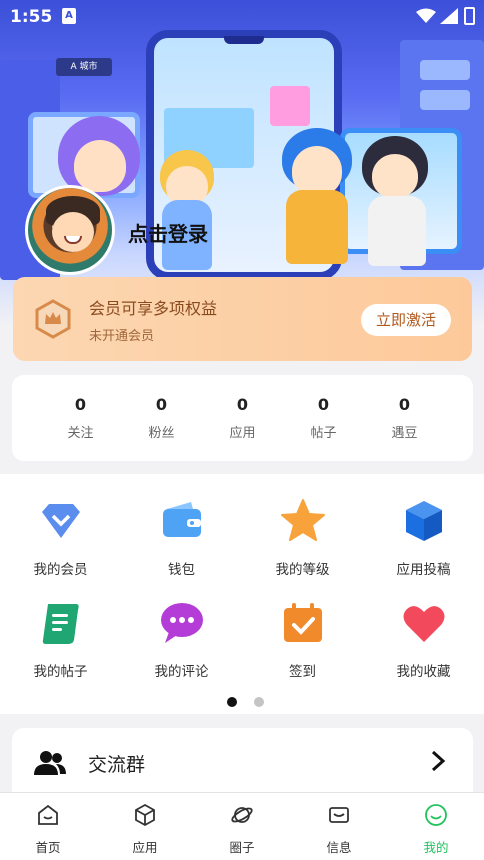 Image resolution: width=484 pixels, height=860 pixels. Describe the element at coordinates (181, 570) in the screenshot. I see `grid-item-label: 钱包` at that location.